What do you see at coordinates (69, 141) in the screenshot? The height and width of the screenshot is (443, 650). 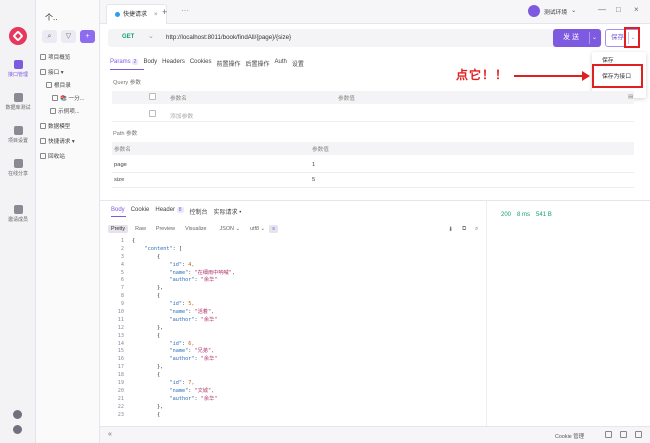 I see `tree-item-quick-request: 快捷请求 ▾` at bounding box center [69, 141].